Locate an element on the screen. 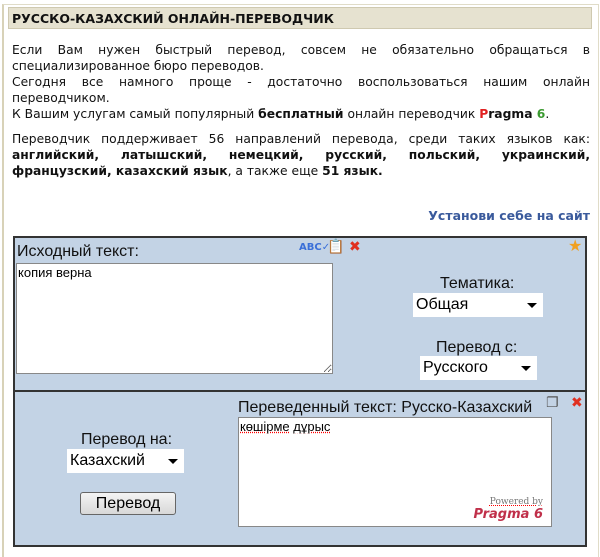 This screenshot has height=557, width=600. p3-text: К Вашим услугам самый популярный is located at coordinates (135, 114).